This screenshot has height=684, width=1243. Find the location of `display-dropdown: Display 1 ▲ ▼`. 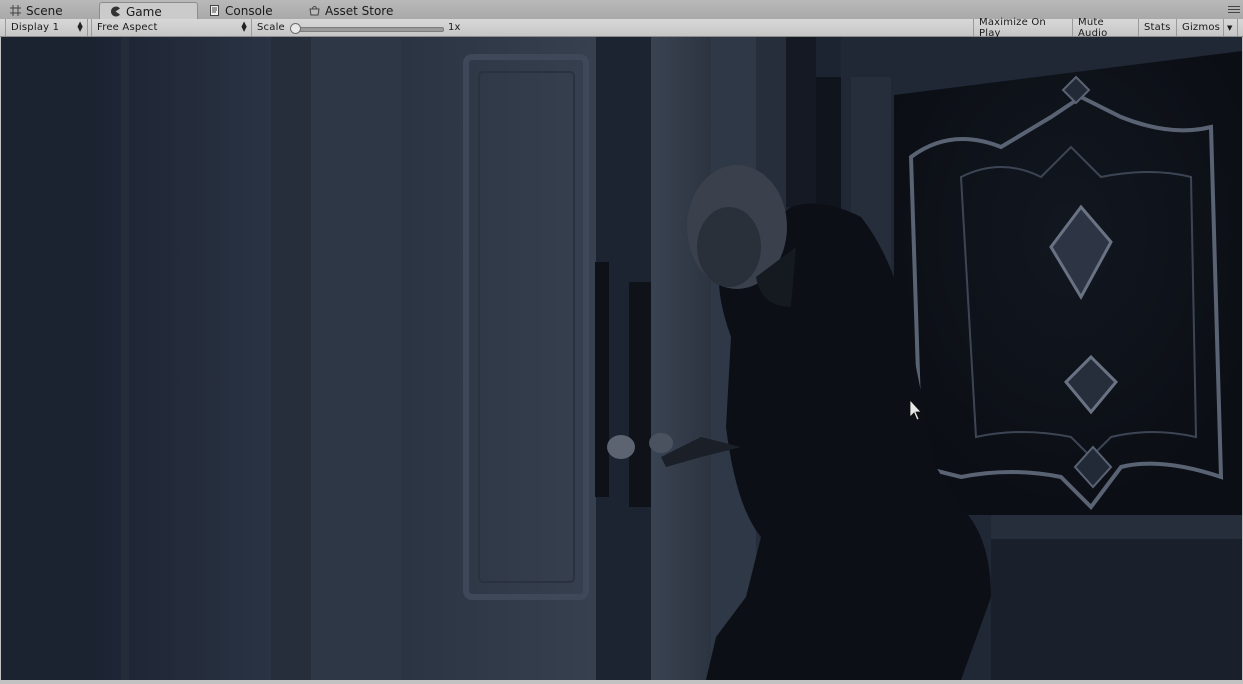

display-dropdown: Display 1 ▲ ▼ is located at coordinates (46, 27).